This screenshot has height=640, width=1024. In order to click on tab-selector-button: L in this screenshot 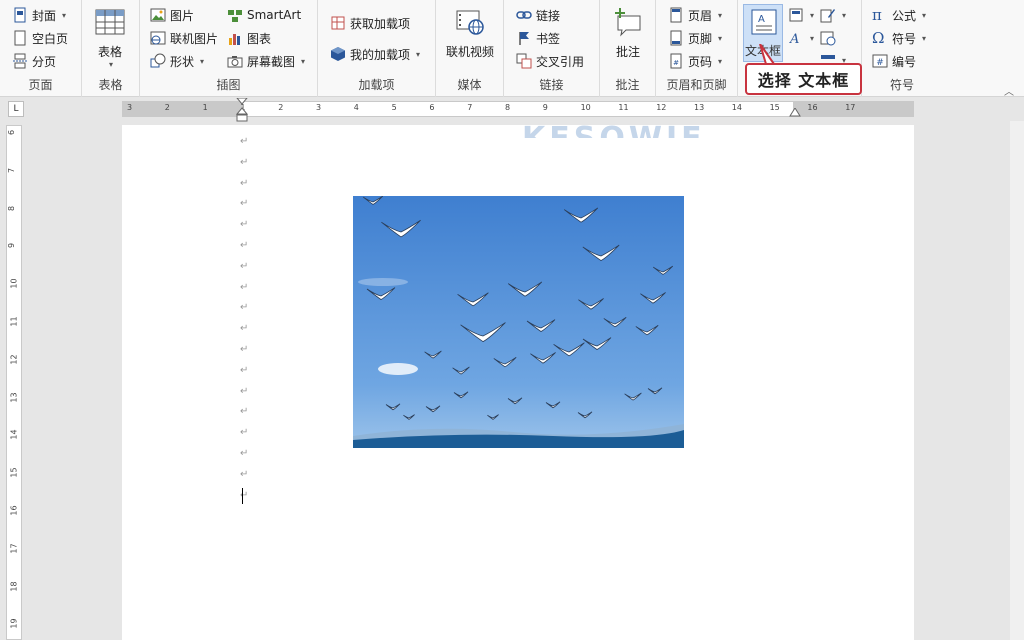, I will do `click(16, 109)`.